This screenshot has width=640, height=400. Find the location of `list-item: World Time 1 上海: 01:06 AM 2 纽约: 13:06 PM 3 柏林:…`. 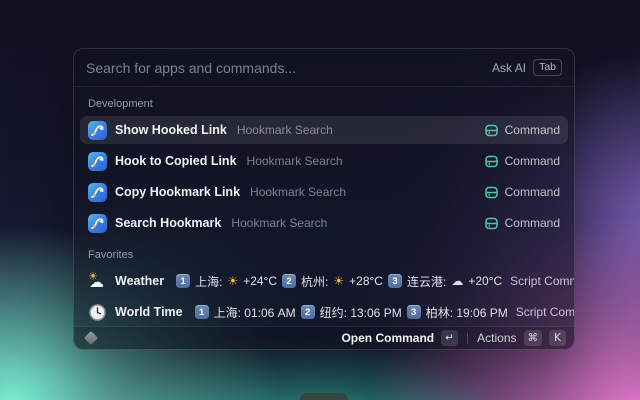

list-item: World Time 1 上海: 01:06 AM 2 纽约: 13:06 PM 3 柏林:… is located at coordinates (327, 312).